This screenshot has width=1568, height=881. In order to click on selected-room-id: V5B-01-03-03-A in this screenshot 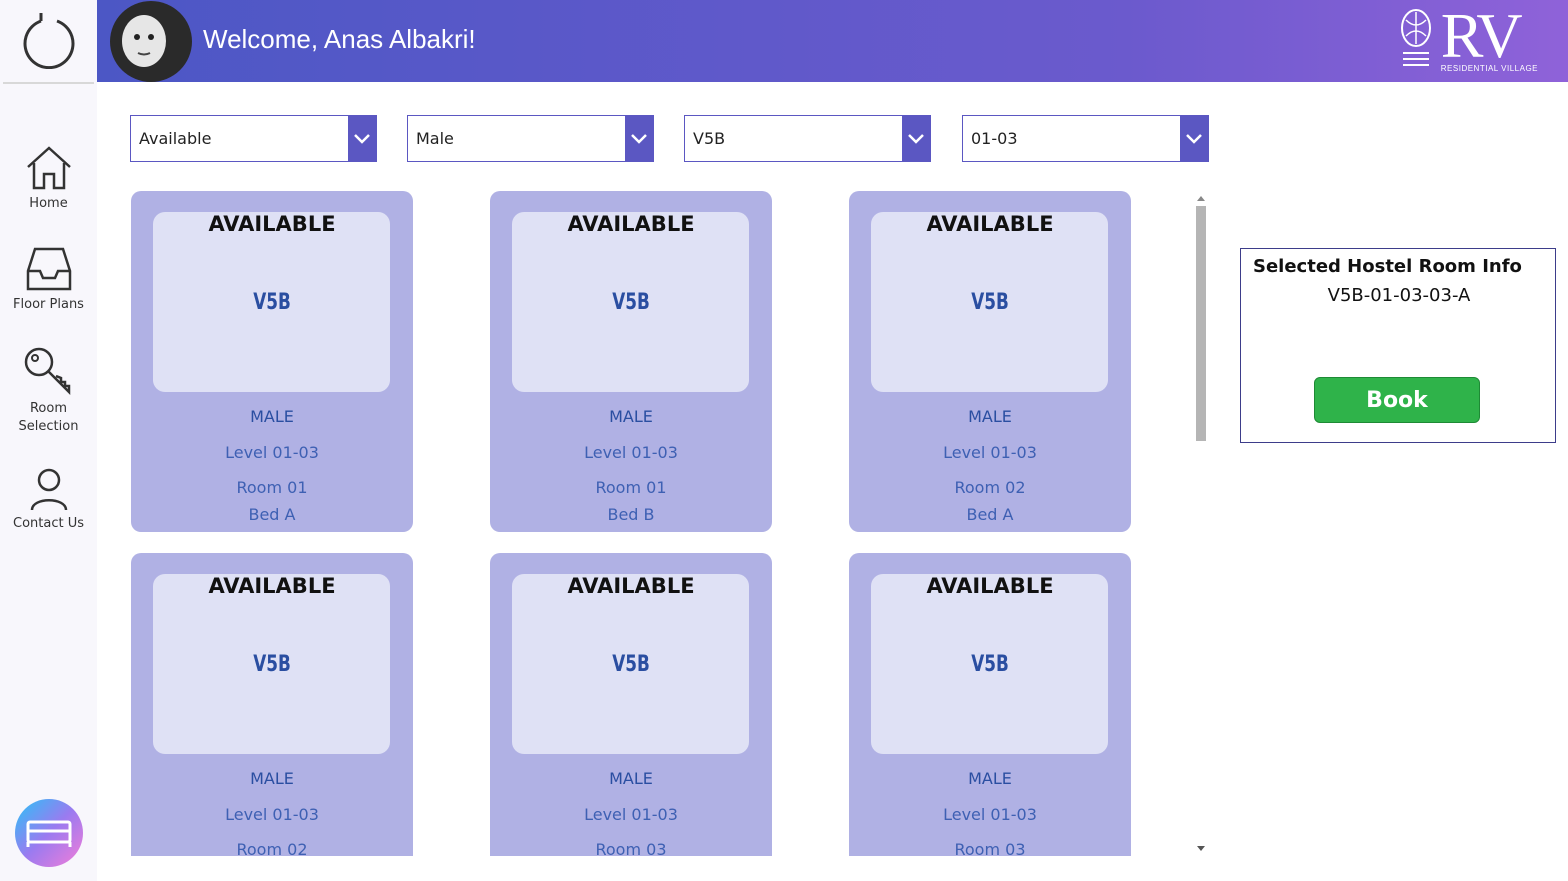, I will do `click(1399, 295)`.